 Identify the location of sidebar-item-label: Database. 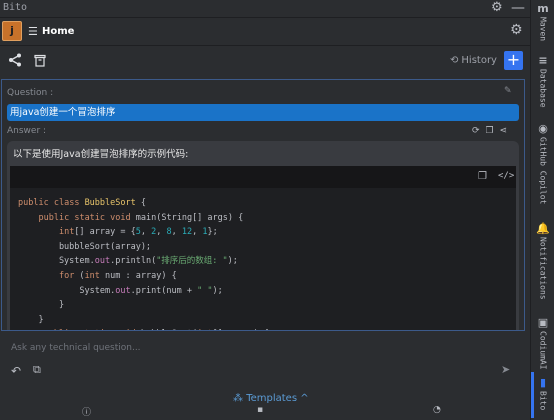
(543, 88).